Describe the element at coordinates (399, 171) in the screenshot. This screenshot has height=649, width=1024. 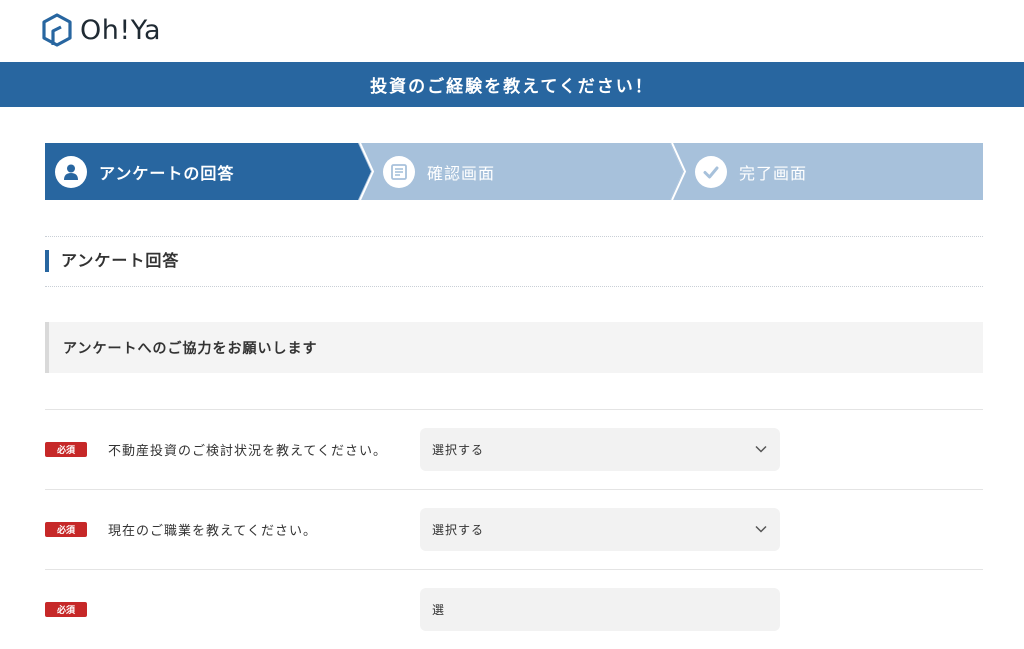
I see `document-icon` at that location.